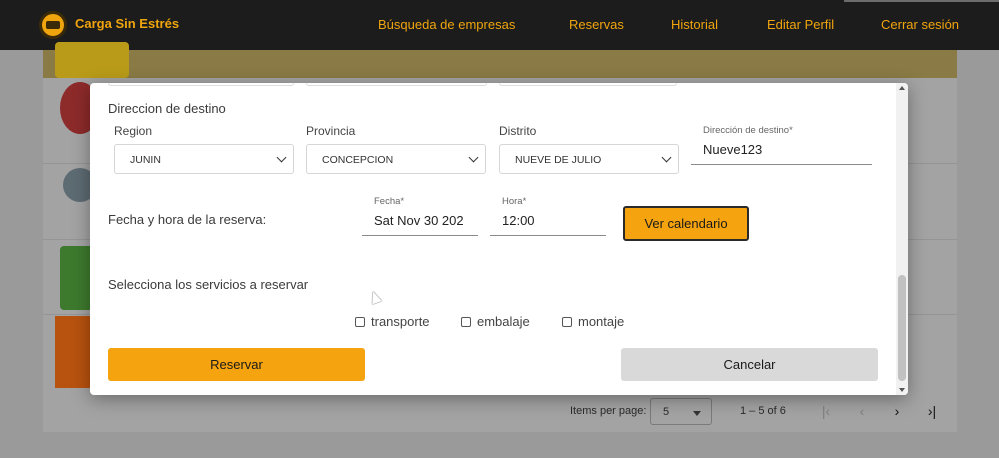 The image size is (999, 458). Describe the element at coordinates (608, 411) in the screenshot. I see `items-per-page-label: Items per page:` at that location.